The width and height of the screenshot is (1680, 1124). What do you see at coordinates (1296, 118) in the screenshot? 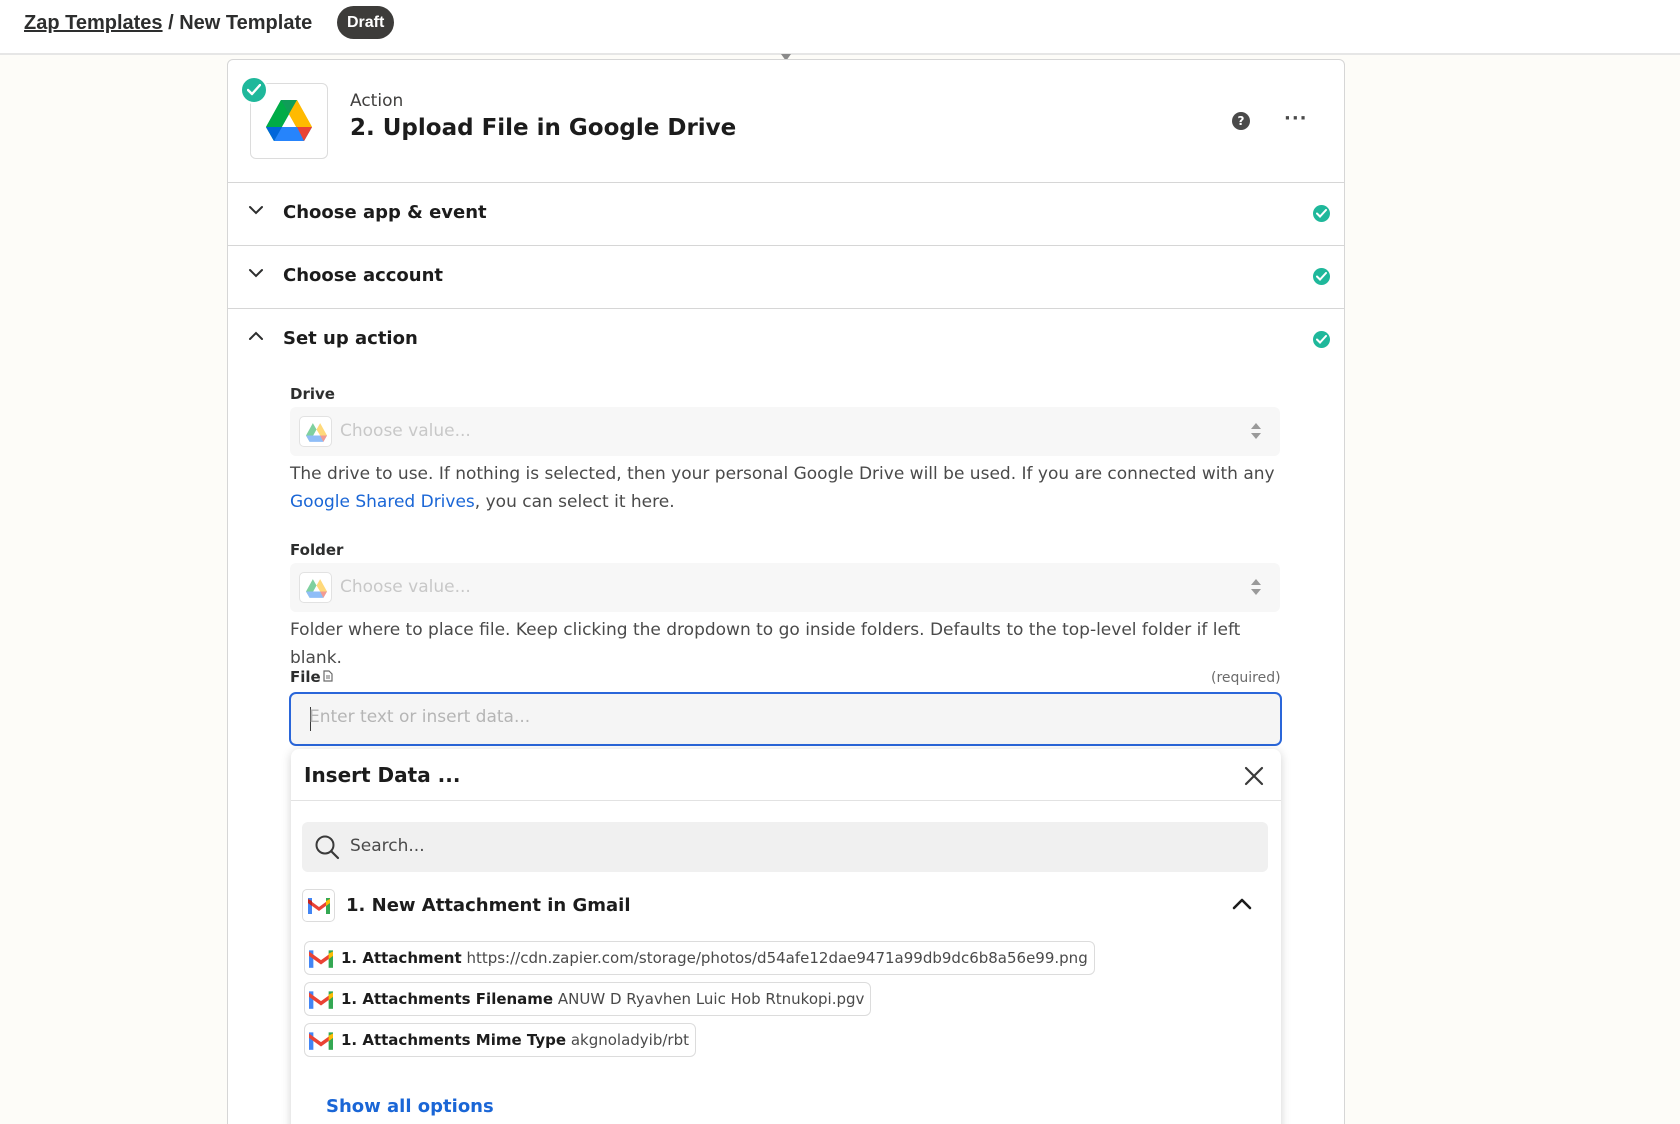
I see `ellipsis-icon: ···` at bounding box center [1296, 118].